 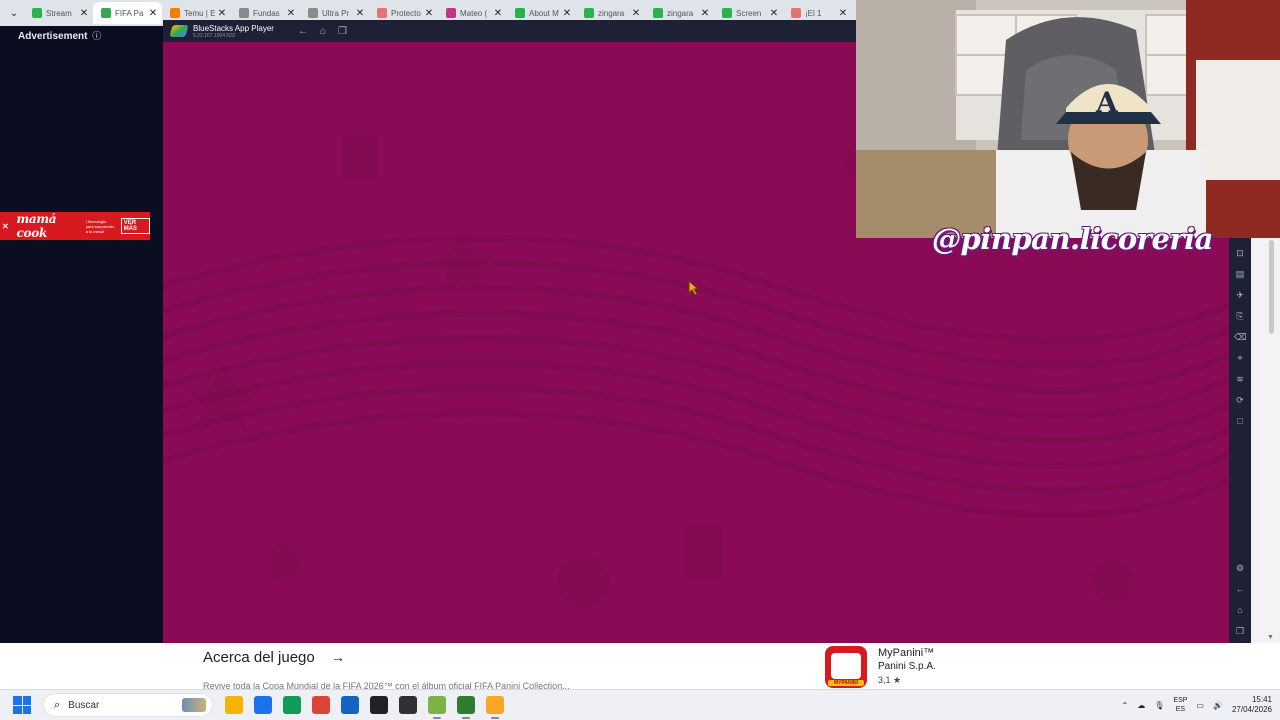 I want to click on keyboard-layout: ES, so click(x=1180, y=709).